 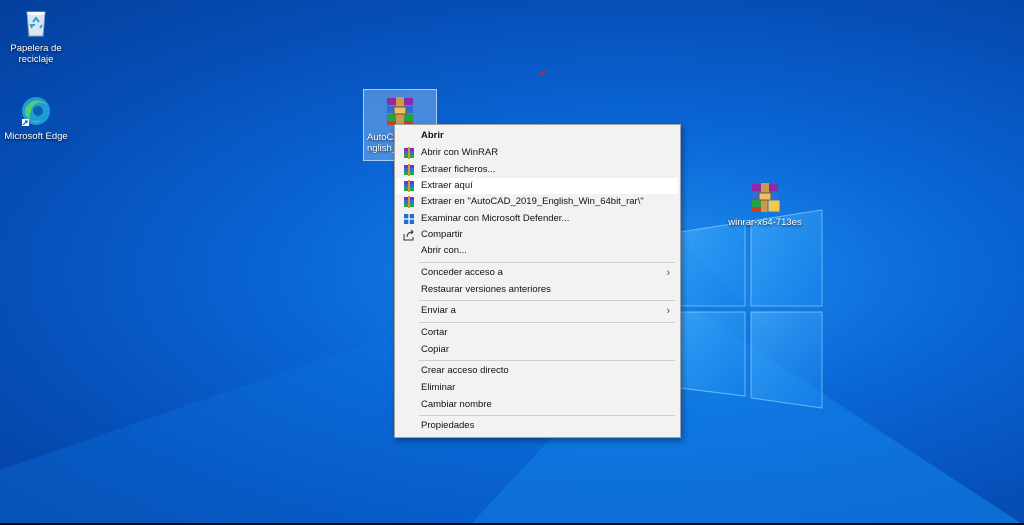 I want to click on menu-item-copiar: Copiar, so click(x=537, y=350).